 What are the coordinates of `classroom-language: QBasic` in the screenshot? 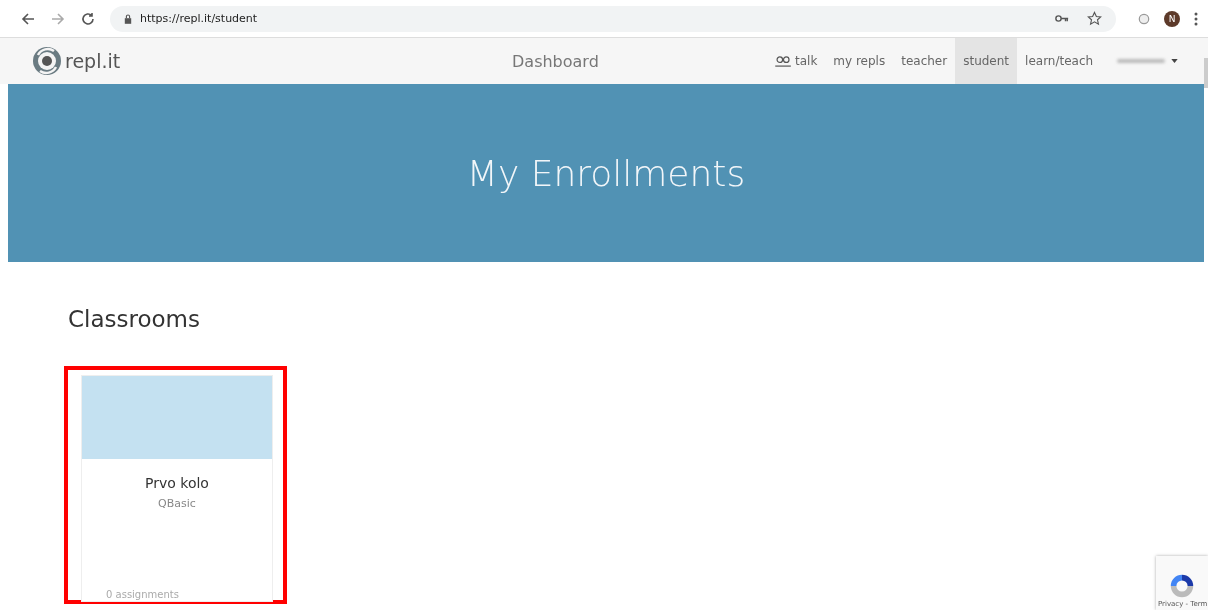 It's located at (177, 503).